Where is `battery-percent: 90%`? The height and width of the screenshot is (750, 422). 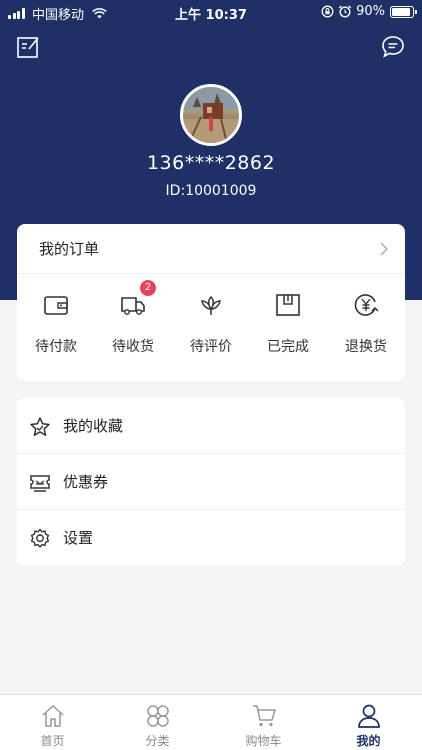 battery-percent: 90% is located at coordinates (370, 11).